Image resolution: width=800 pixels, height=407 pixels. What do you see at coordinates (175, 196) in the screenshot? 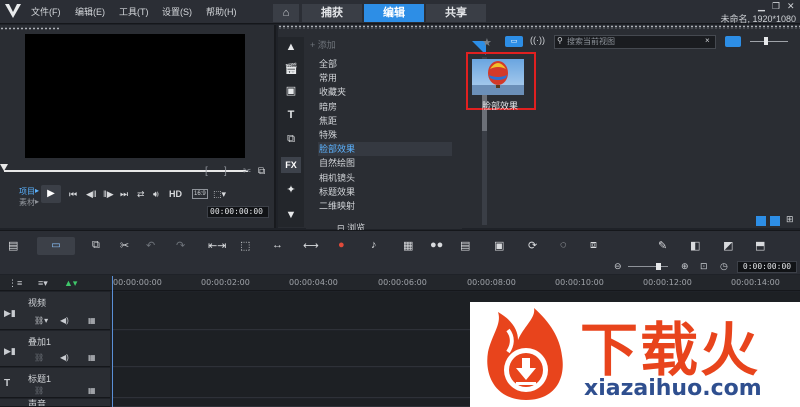
I see `hd-toggle: HD` at bounding box center [175, 196].